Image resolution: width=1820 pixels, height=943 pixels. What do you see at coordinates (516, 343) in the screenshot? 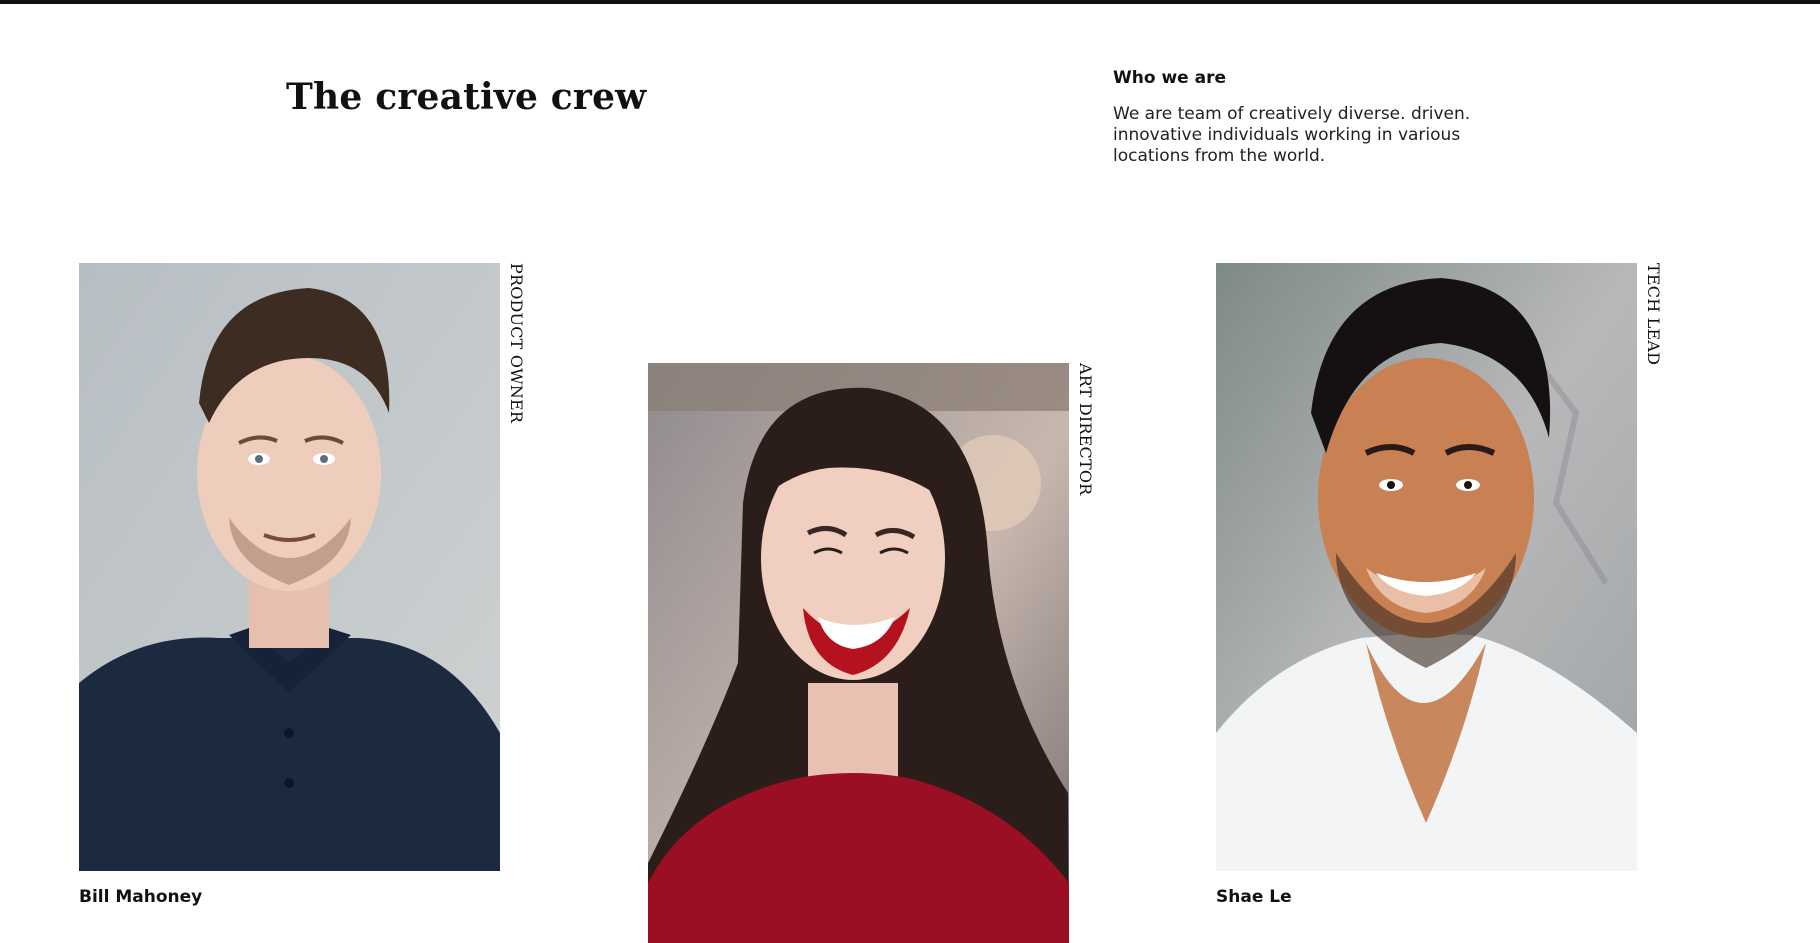
I see `team-role-label: PRODUCT OWNER` at bounding box center [516, 343].